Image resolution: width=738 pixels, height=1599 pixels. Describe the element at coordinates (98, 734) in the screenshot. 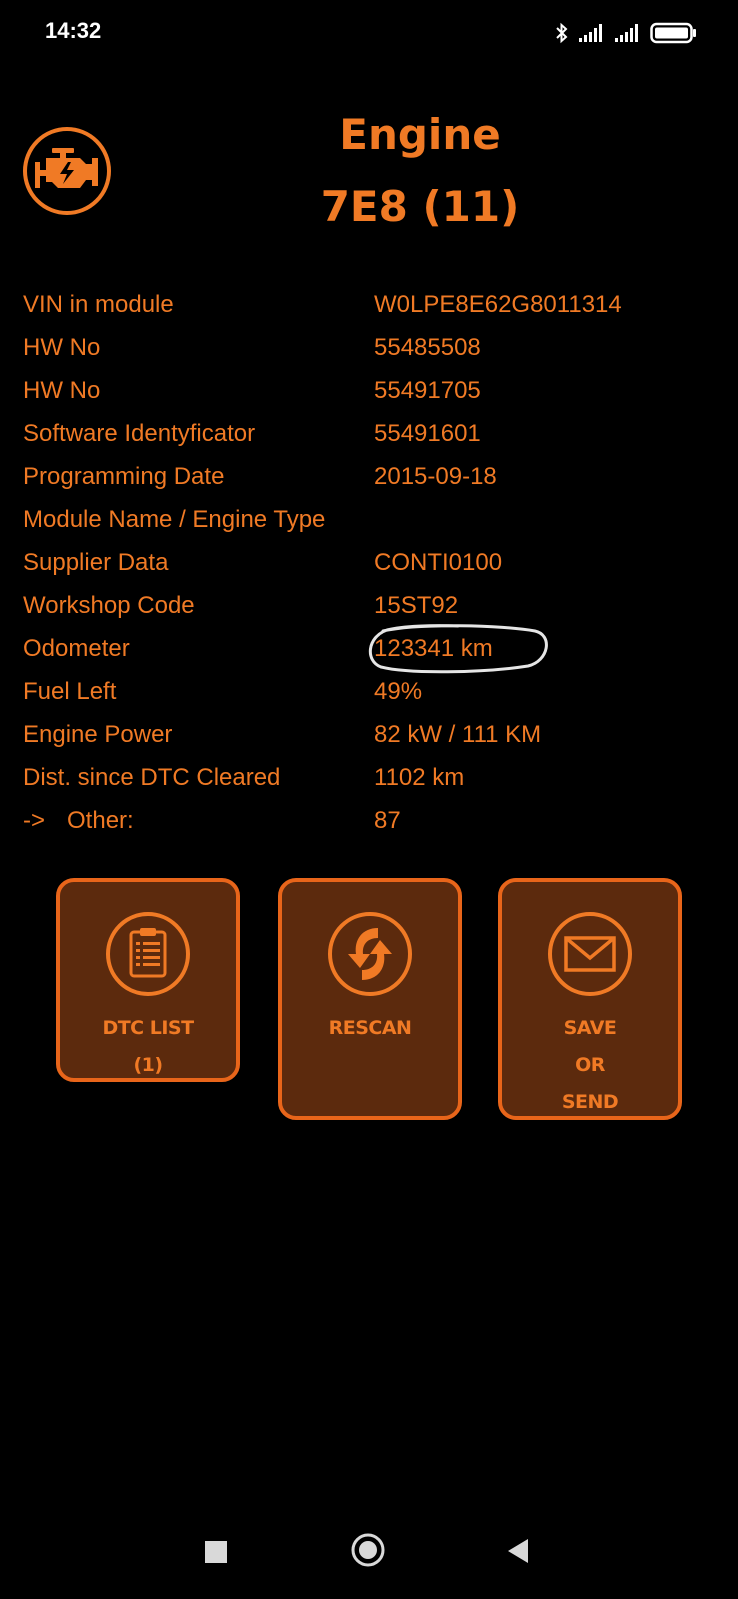

I see `info-label: Engine Power` at that location.